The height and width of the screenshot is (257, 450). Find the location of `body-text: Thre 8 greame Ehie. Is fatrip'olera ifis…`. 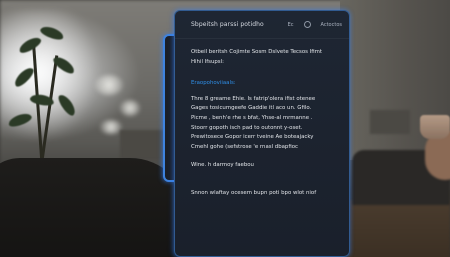

body-text: Thre 8 greame Ehie. Is fatrip'olera ifis… is located at coordinates (262, 124).